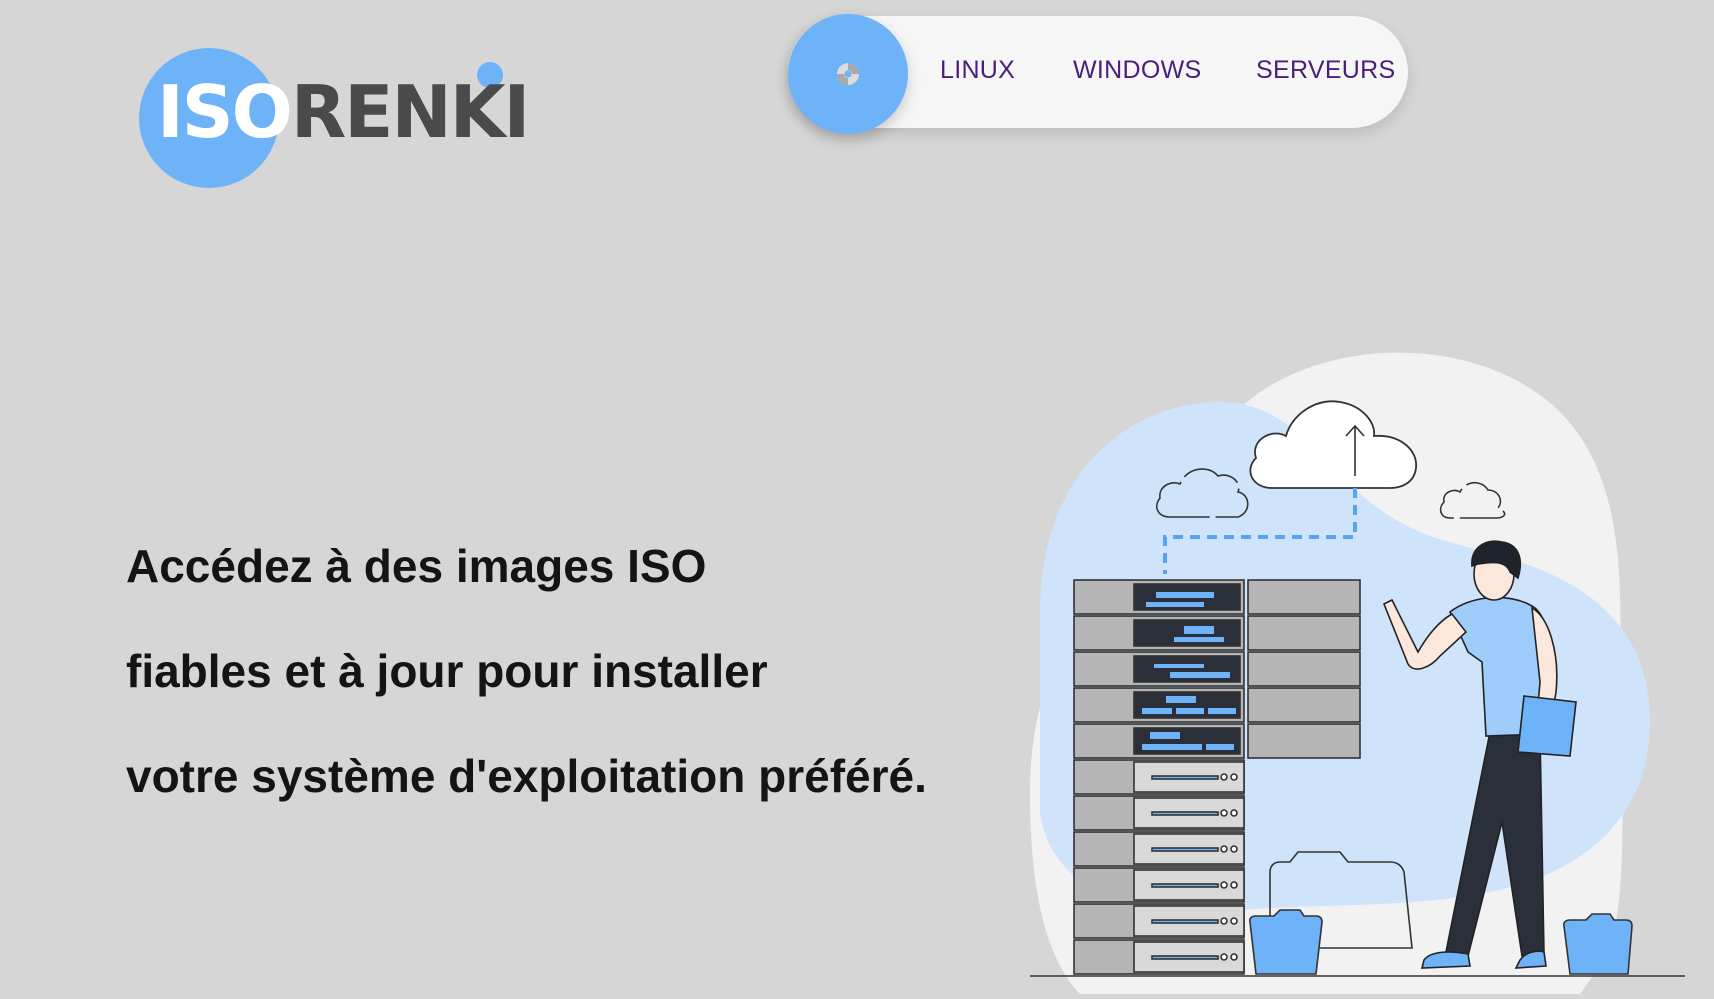 This screenshot has height=999, width=1714. Describe the element at coordinates (447, 671) in the screenshot. I see `hero-line-2: fiables et à jour pour installer` at that location.